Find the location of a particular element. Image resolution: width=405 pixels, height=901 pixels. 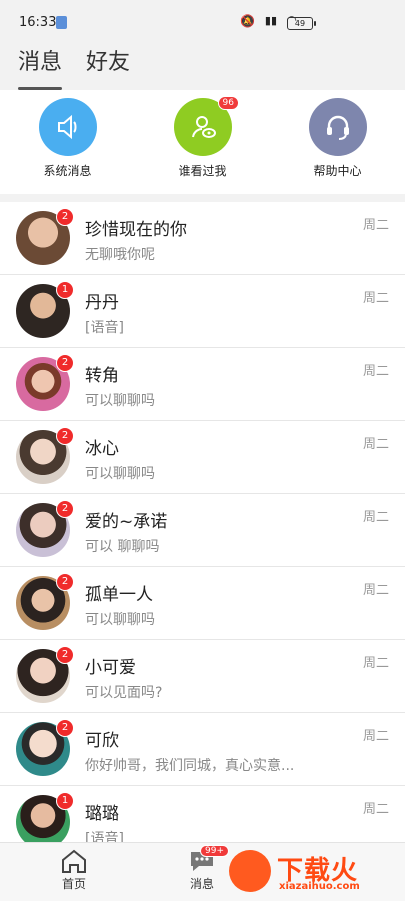

contact-name: 转角 is located at coordinates (102, 376).